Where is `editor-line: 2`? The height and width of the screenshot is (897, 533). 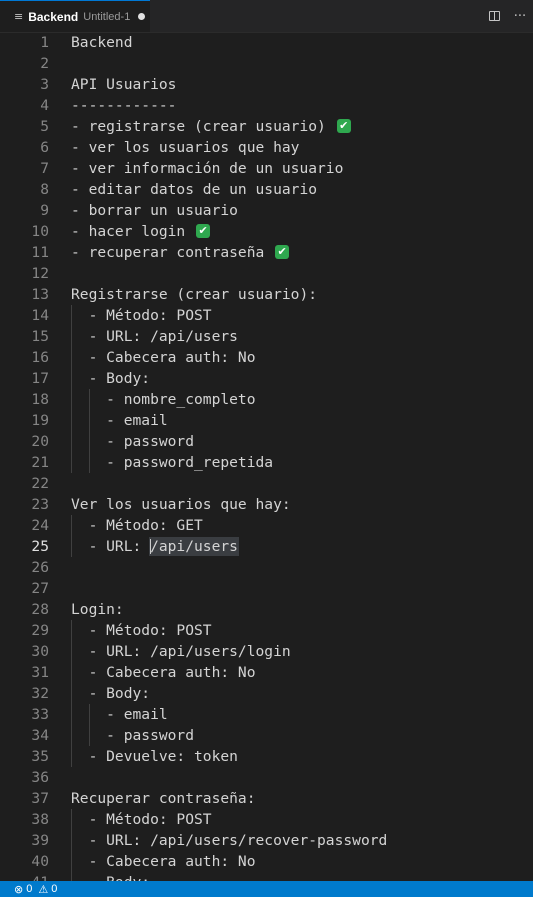
editor-line: 2 is located at coordinates (266, 63).